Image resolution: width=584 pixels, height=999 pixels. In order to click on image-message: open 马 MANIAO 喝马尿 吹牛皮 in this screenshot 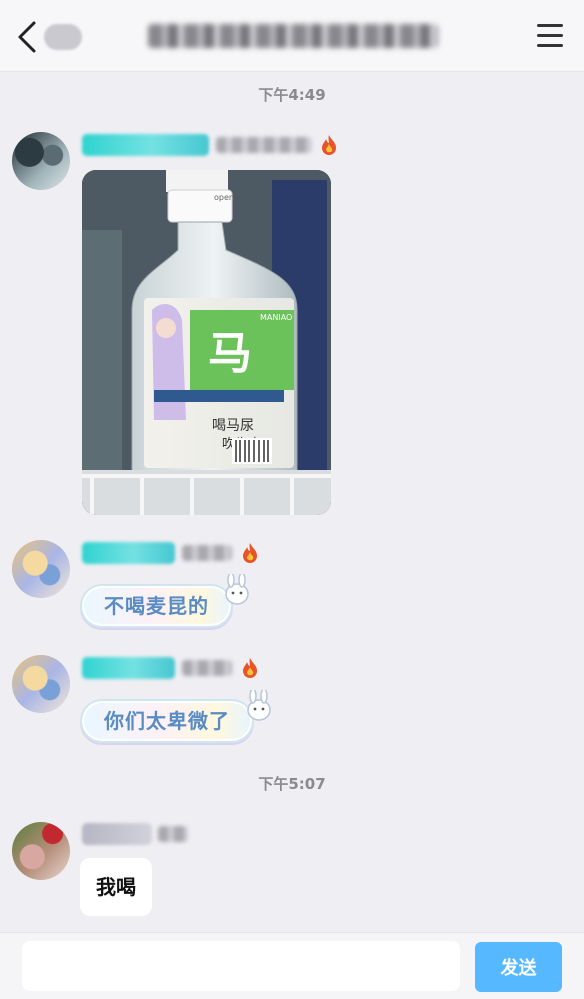, I will do `click(206, 342)`.